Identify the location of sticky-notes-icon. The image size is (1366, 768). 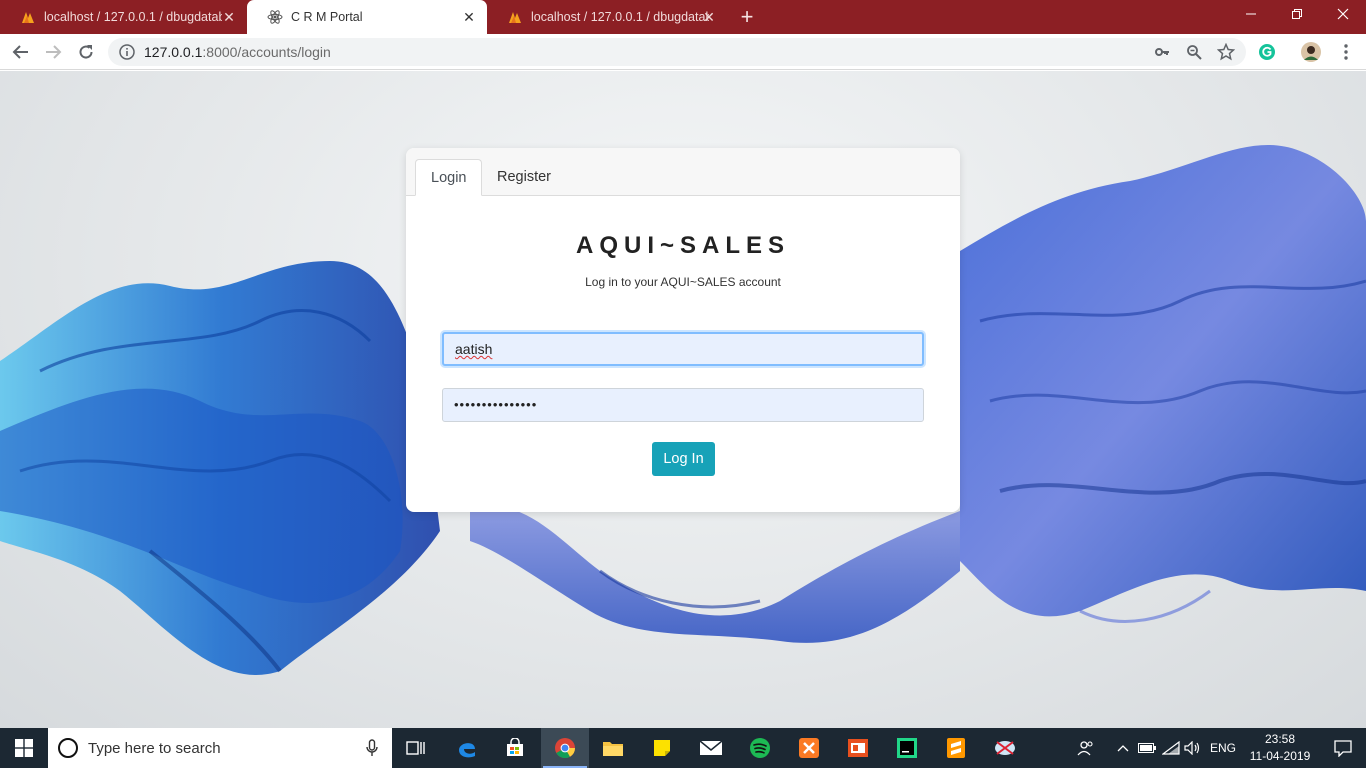
(662, 748).